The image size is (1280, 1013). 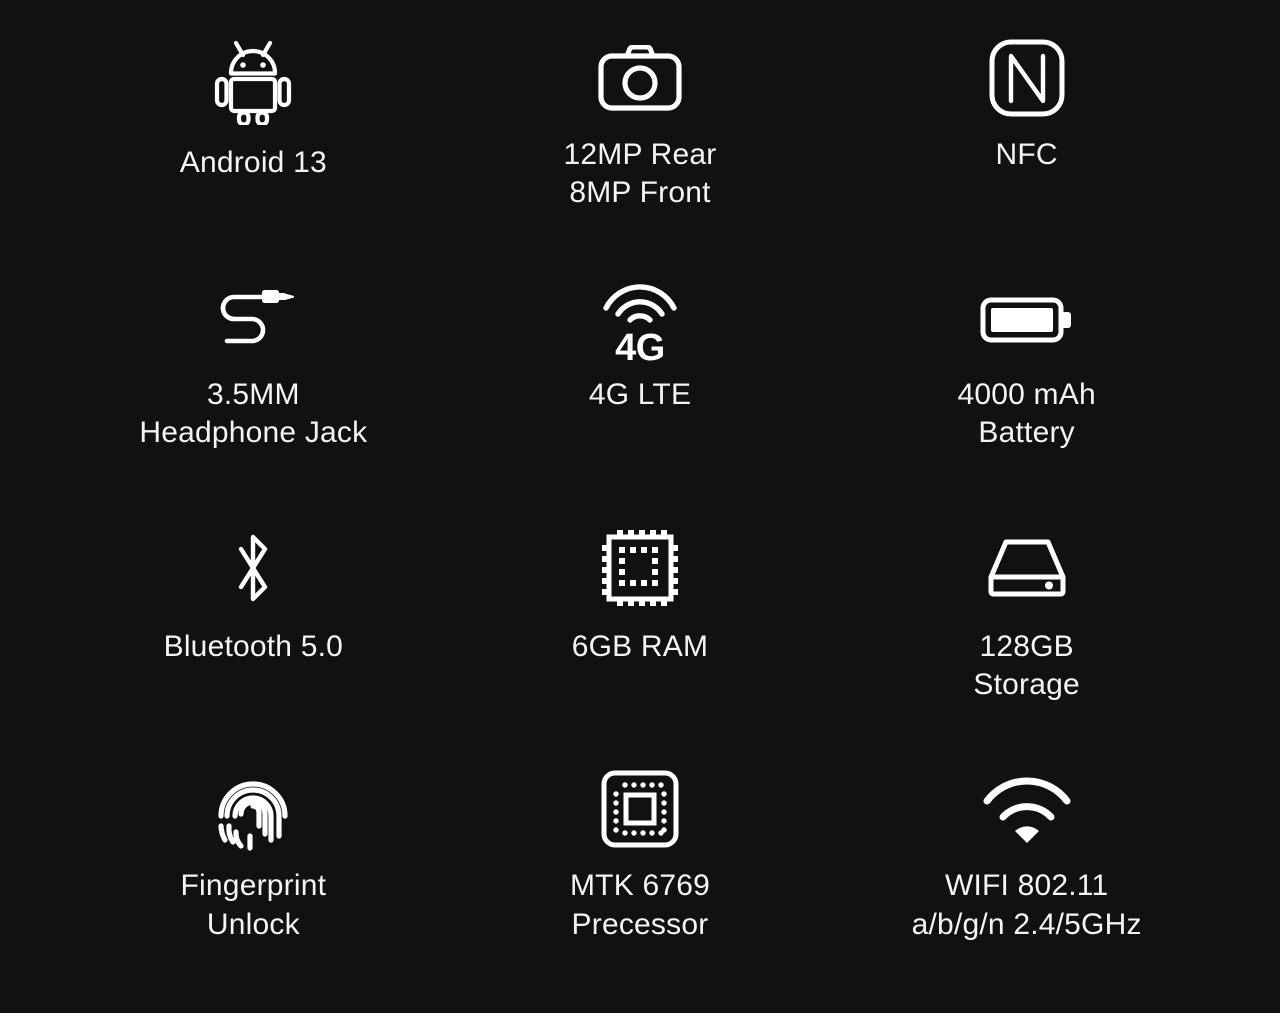 What do you see at coordinates (253, 162) in the screenshot?
I see `spec-item-label: Android 13` at bounding box center [253, 162].